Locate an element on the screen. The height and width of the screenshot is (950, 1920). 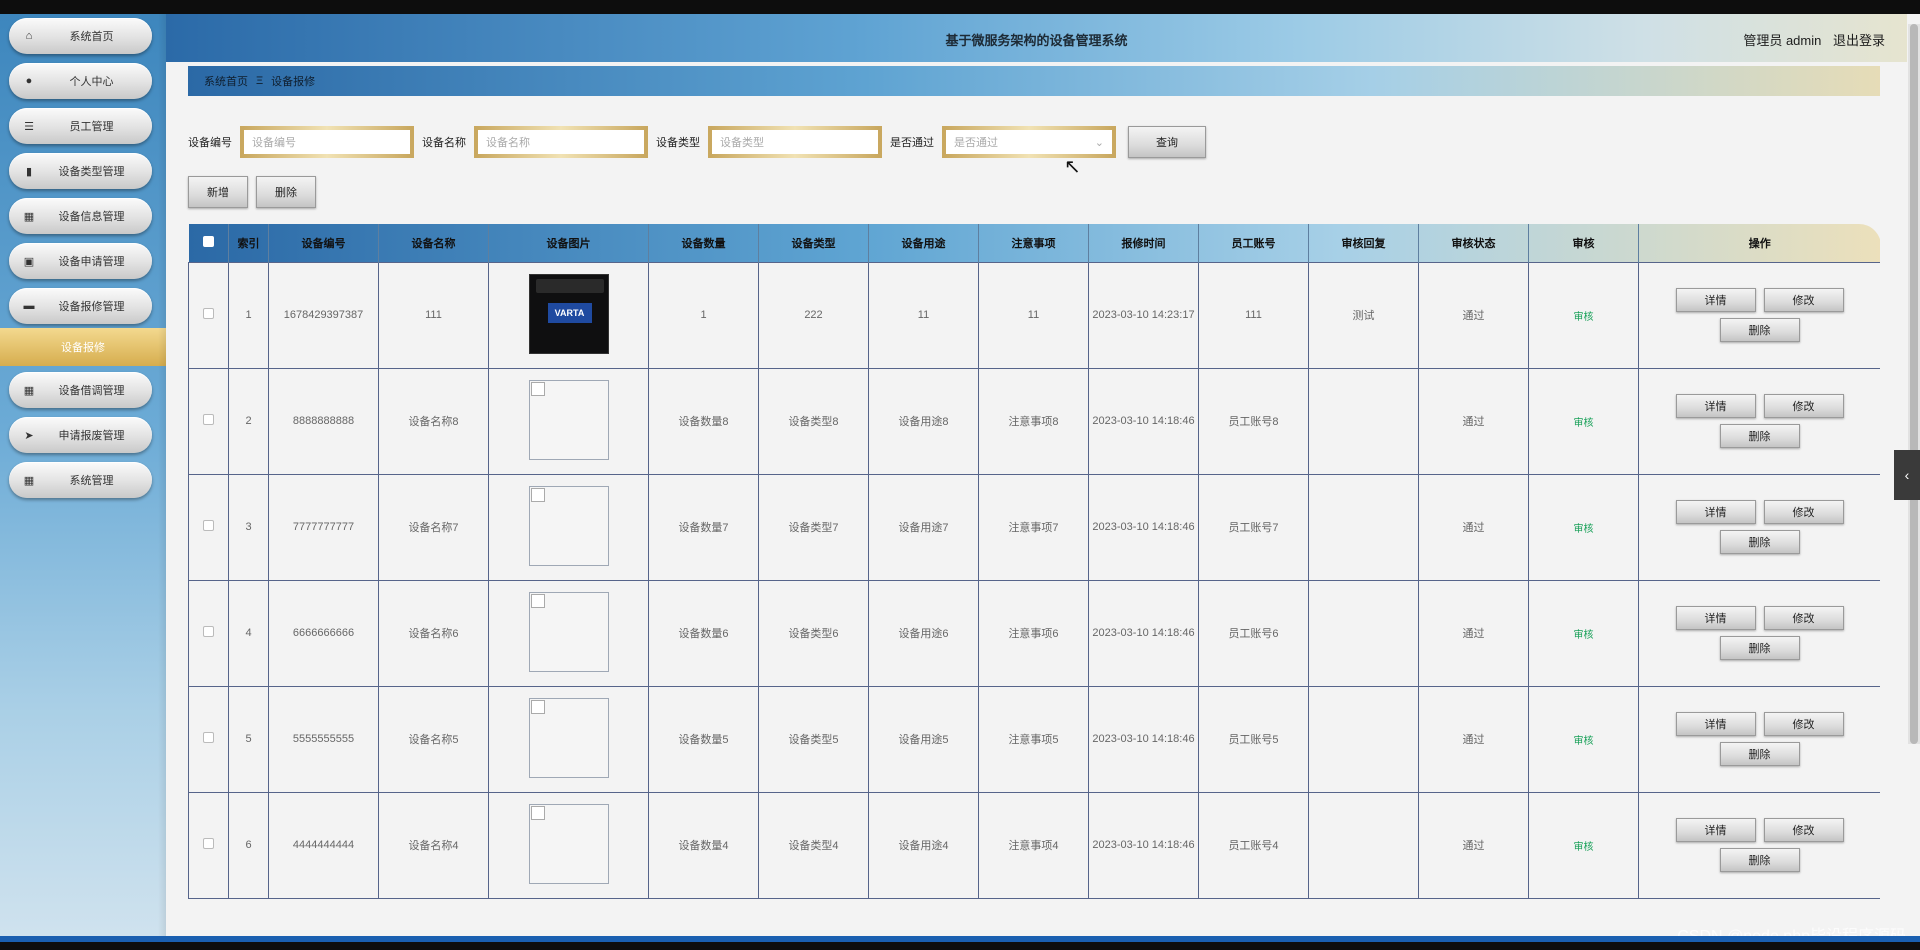
col-actions: 操作 is located at coordinates (1759, 243).